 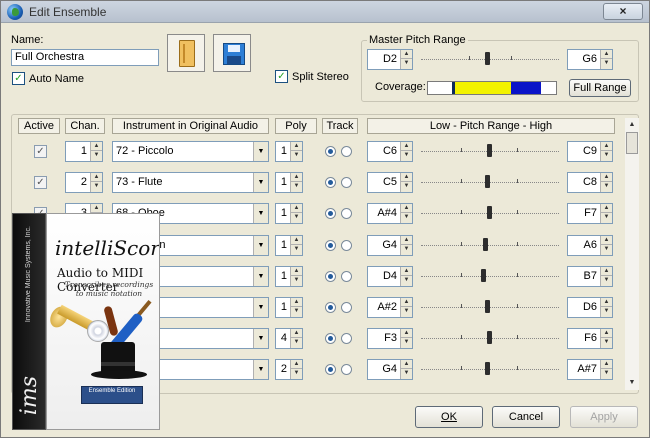 I want to click on row-low-spinner: A#2 ▲ ▼, so click(x=390, y=307).